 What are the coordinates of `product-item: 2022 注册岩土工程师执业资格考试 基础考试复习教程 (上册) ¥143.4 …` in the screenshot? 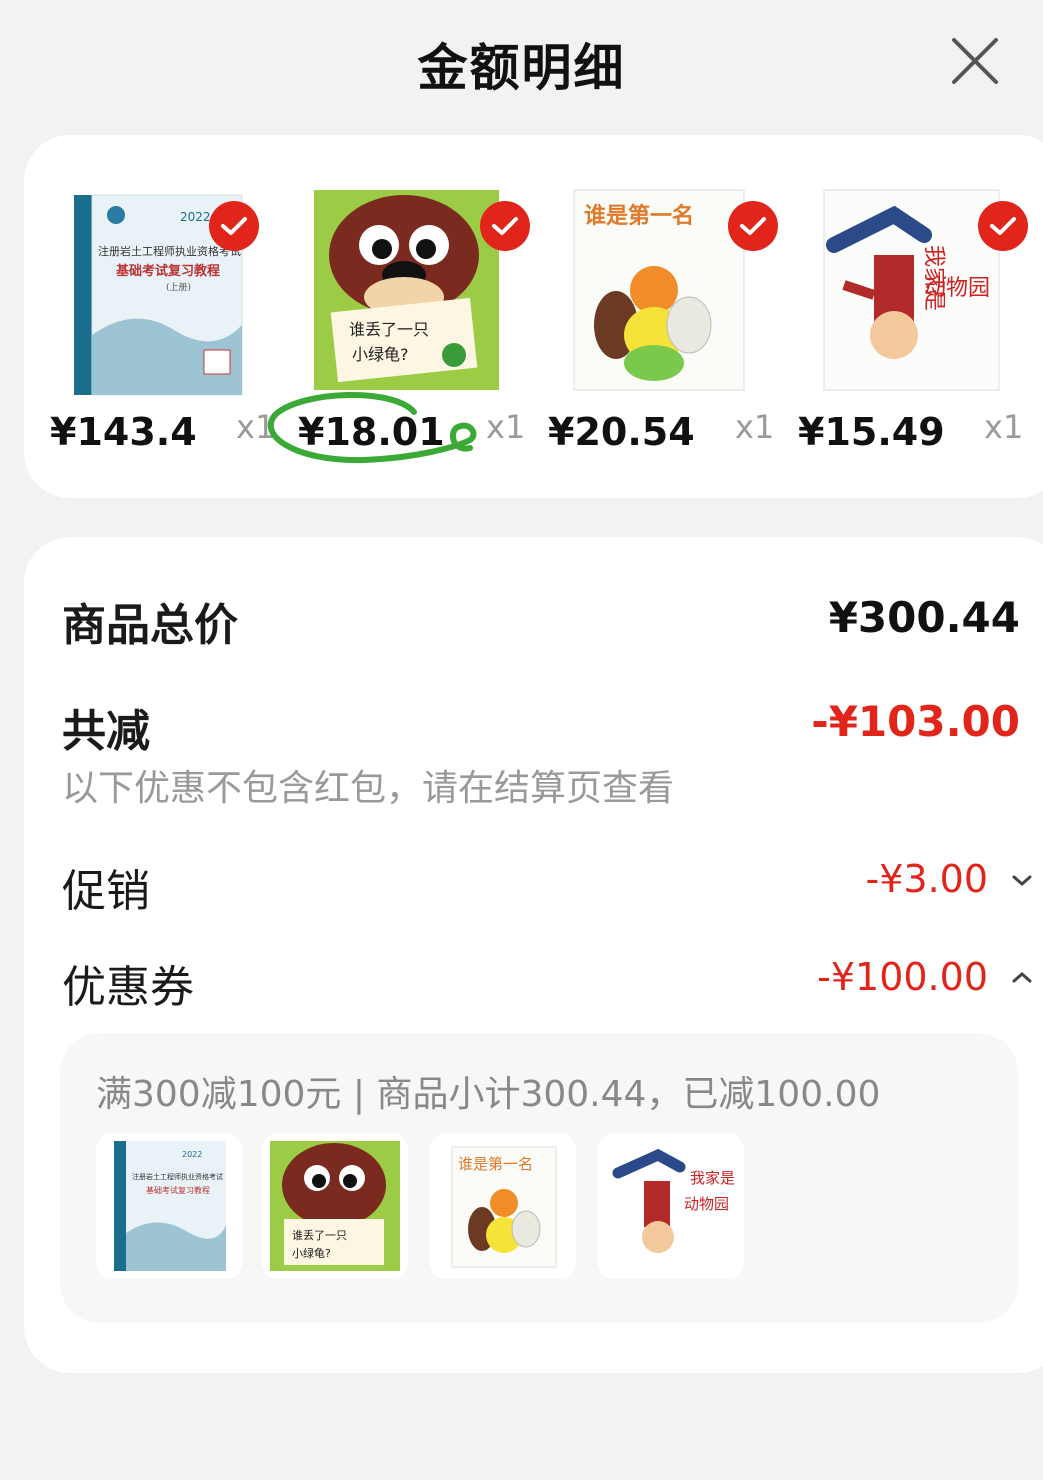 It's located at (149, 330).